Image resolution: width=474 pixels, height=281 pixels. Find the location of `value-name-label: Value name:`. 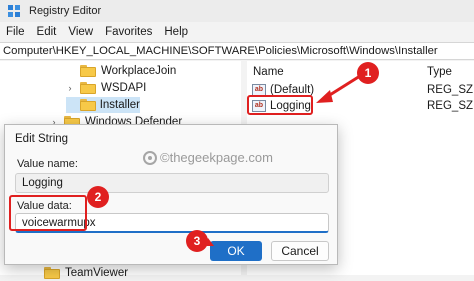

value-name-label: Value name: is located at coordinates (47, 164).